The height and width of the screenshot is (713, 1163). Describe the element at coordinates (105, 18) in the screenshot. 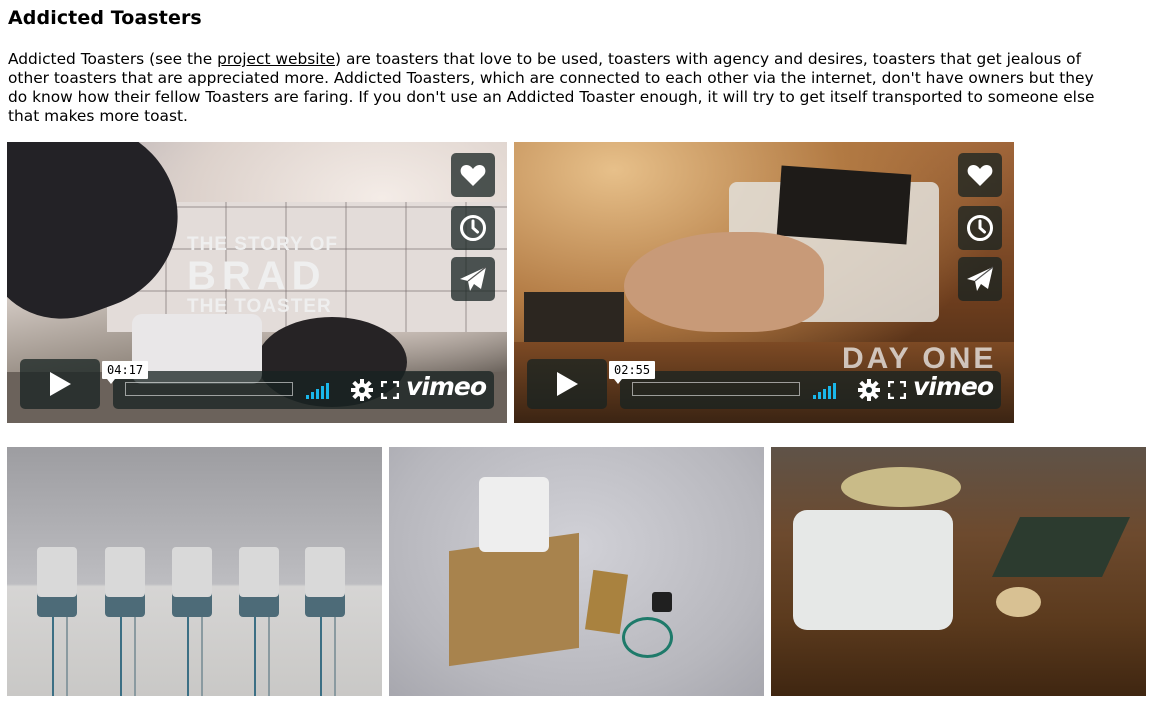

I see `page-title: Addicted Toasters` at that location.